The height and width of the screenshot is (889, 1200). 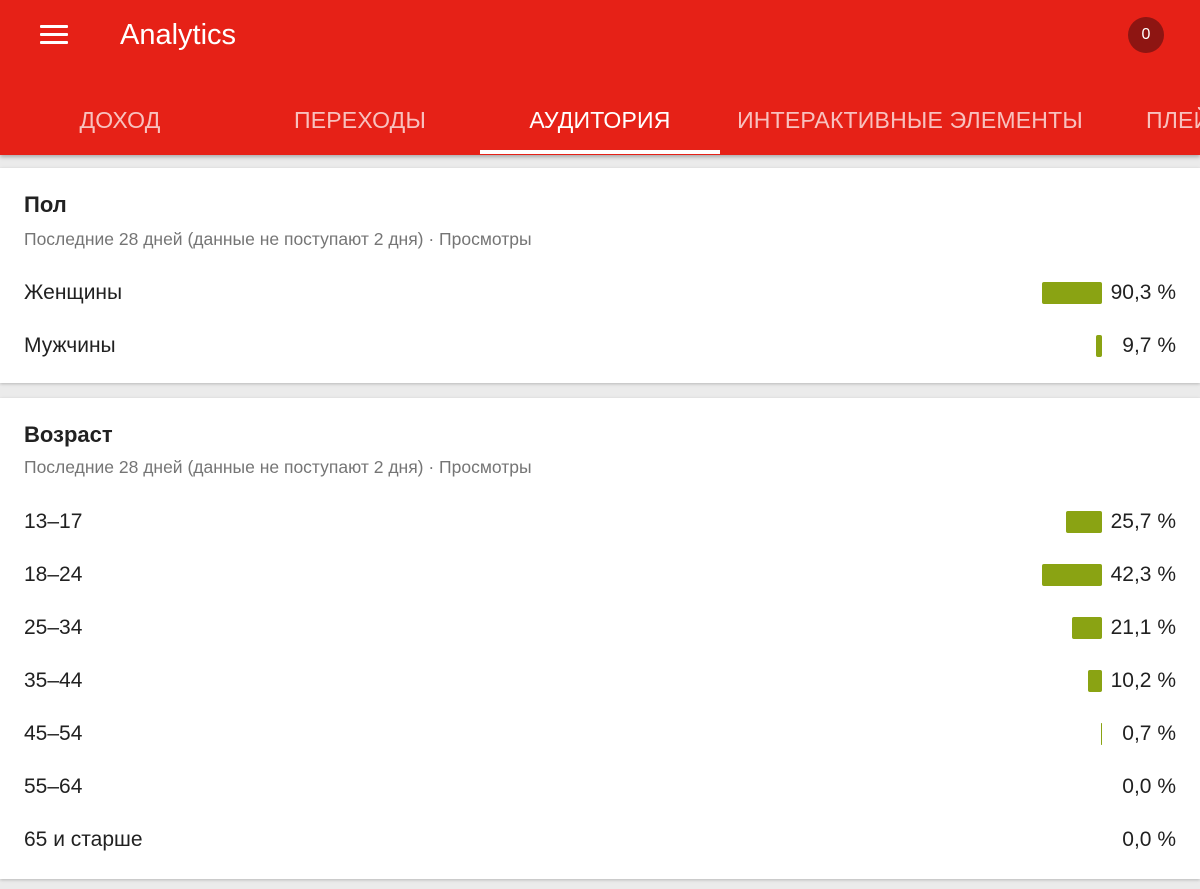 What do you see at coordinates (178, 35) in the screenshot?
I see `app-title: Analytics` at bounding box center [178, 35].